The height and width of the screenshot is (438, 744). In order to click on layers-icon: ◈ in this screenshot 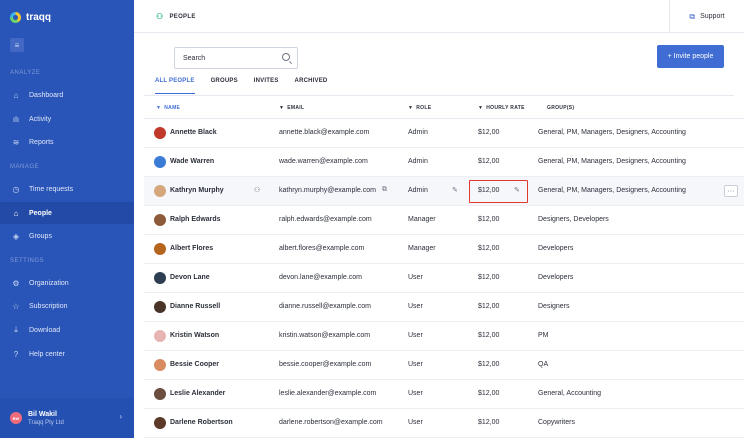, I will do `click(16, 236)`.